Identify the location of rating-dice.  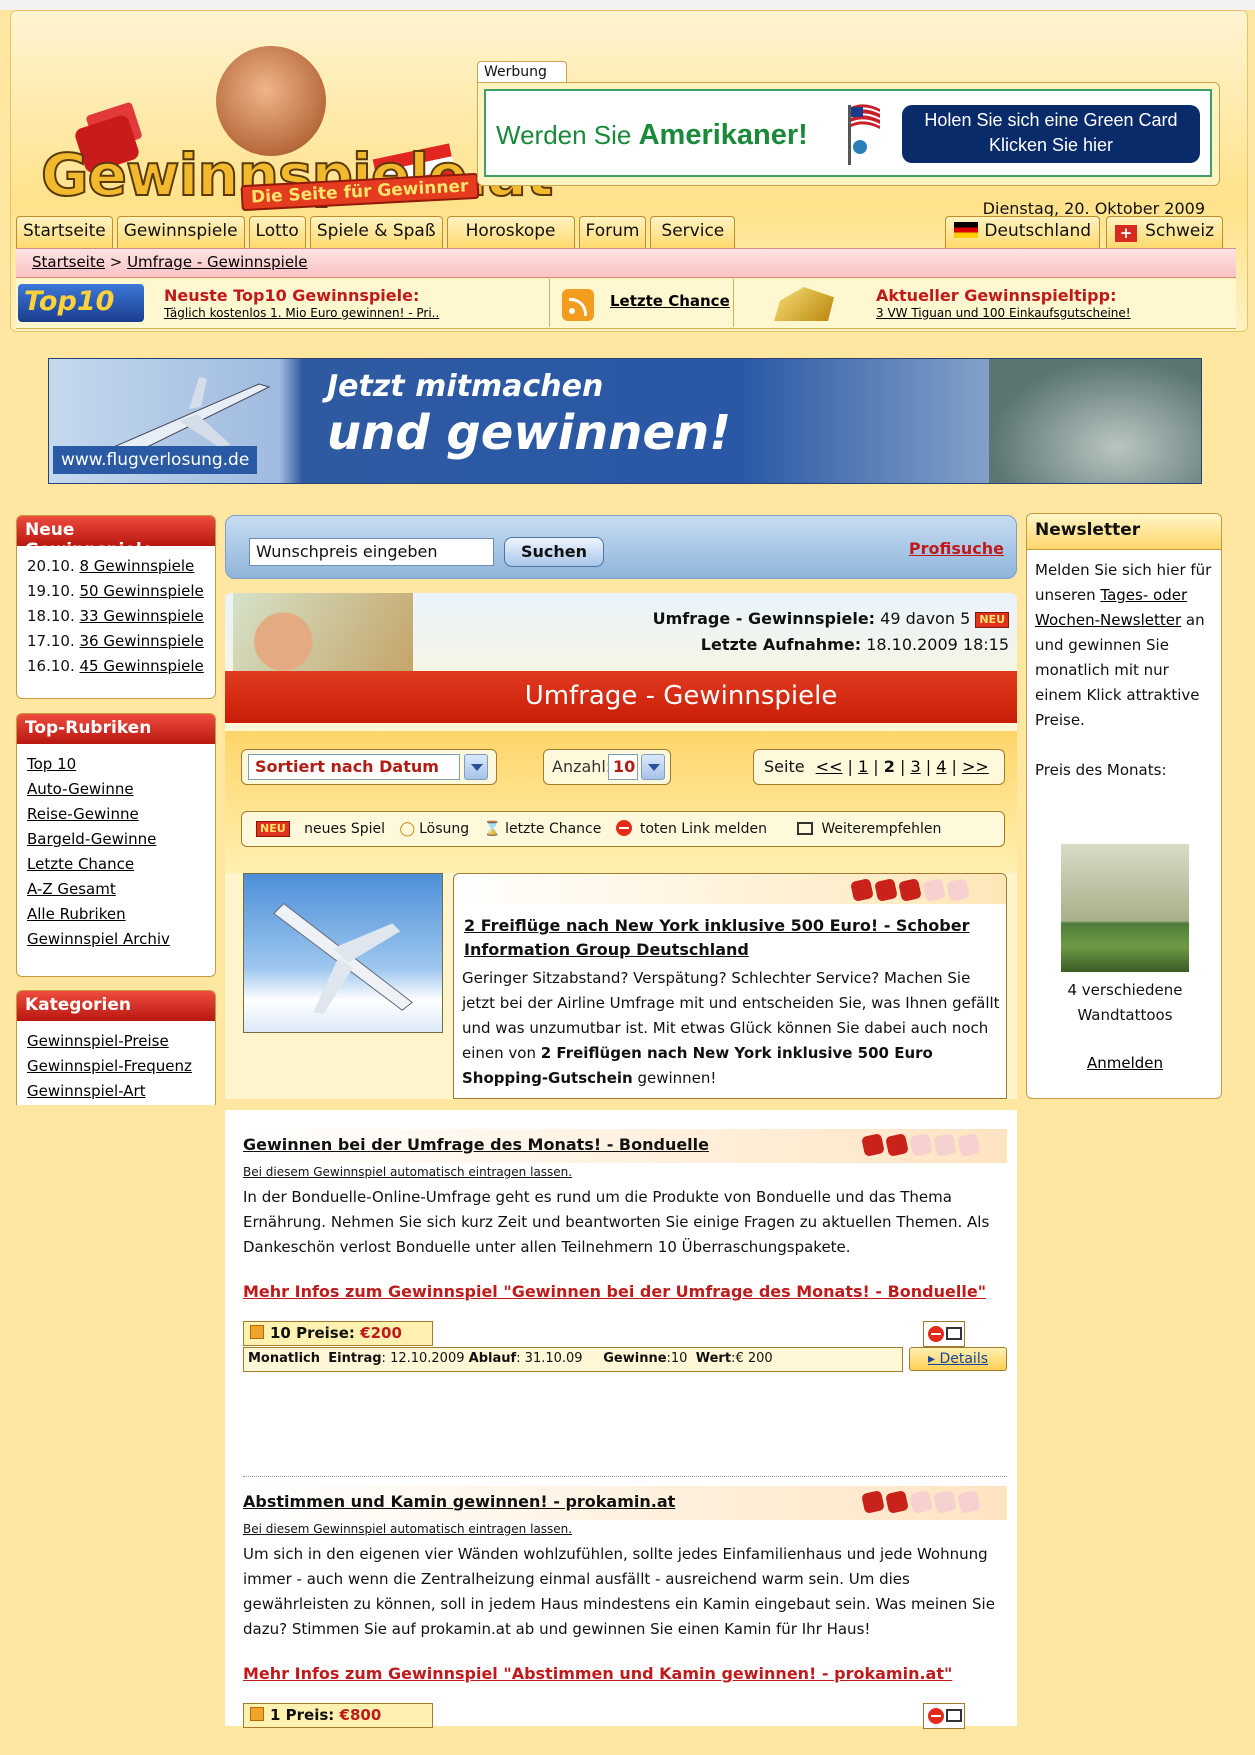
(921, 1502).